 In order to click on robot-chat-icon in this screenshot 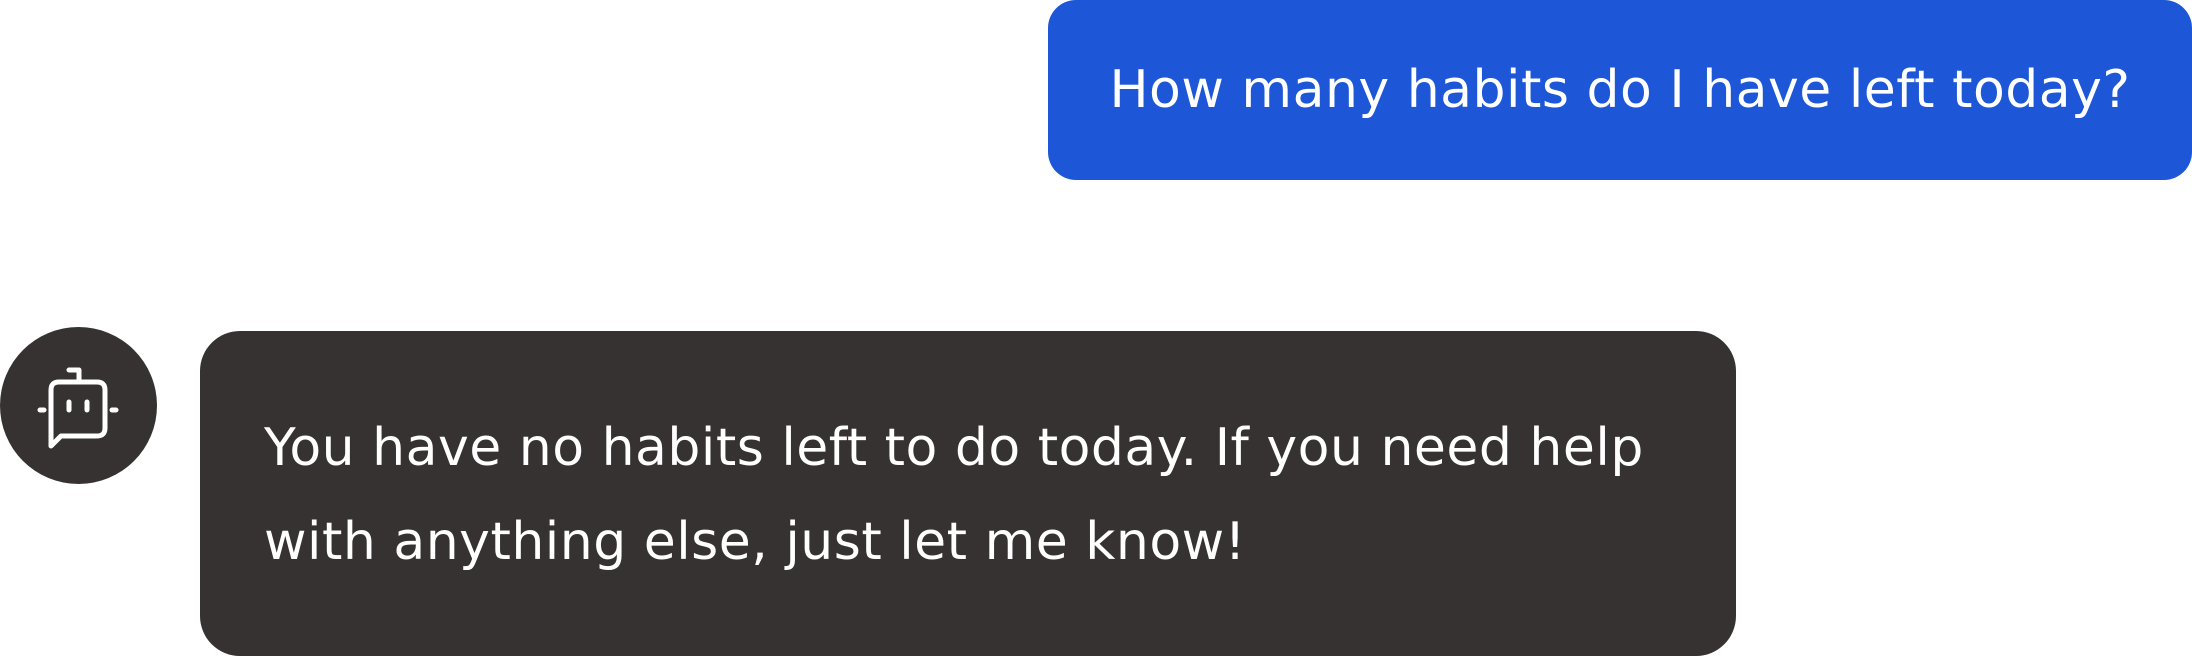, I will do `click(77, 407)`.